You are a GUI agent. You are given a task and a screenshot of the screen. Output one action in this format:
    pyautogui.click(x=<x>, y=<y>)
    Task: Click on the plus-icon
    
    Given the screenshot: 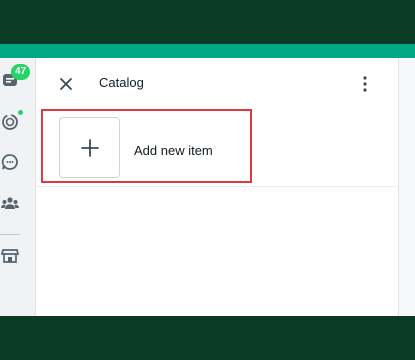 What is the action you would take?
    pyautogui.click(x=90, y=148)
    